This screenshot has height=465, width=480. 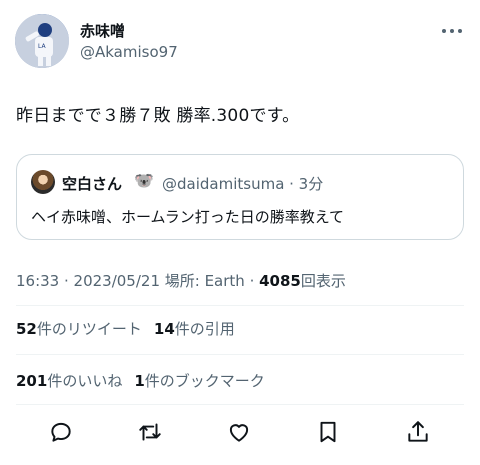 What do you see at coordinates (89, 329) in the screenshot?
I see `retweets-label: 件のリツイート` at bounding box center [89, 329].